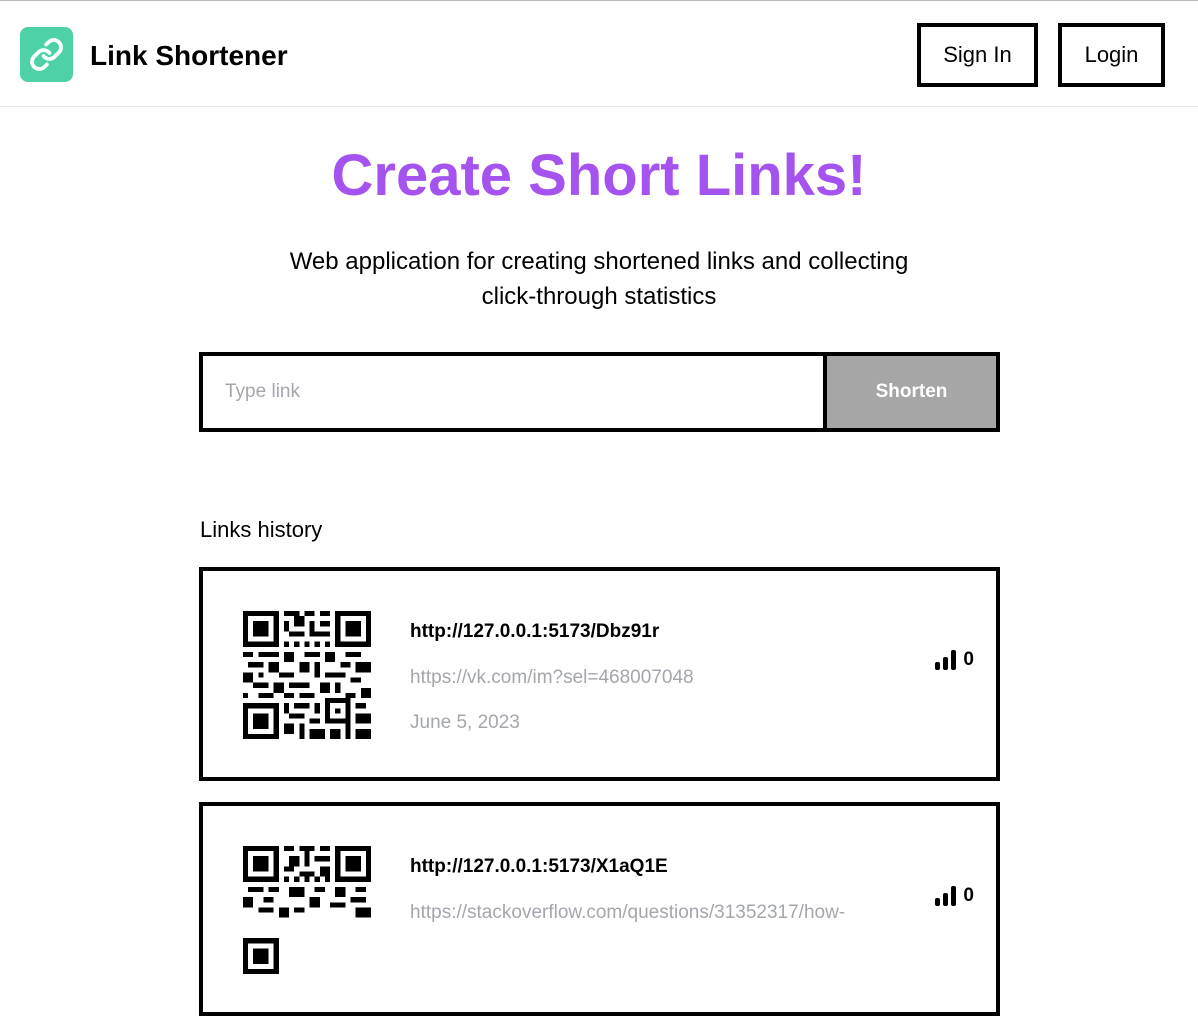 The height and width of the screenshot is (1016, 1198). I want to click on sign-in-button: Sign In, so click(977, 55).